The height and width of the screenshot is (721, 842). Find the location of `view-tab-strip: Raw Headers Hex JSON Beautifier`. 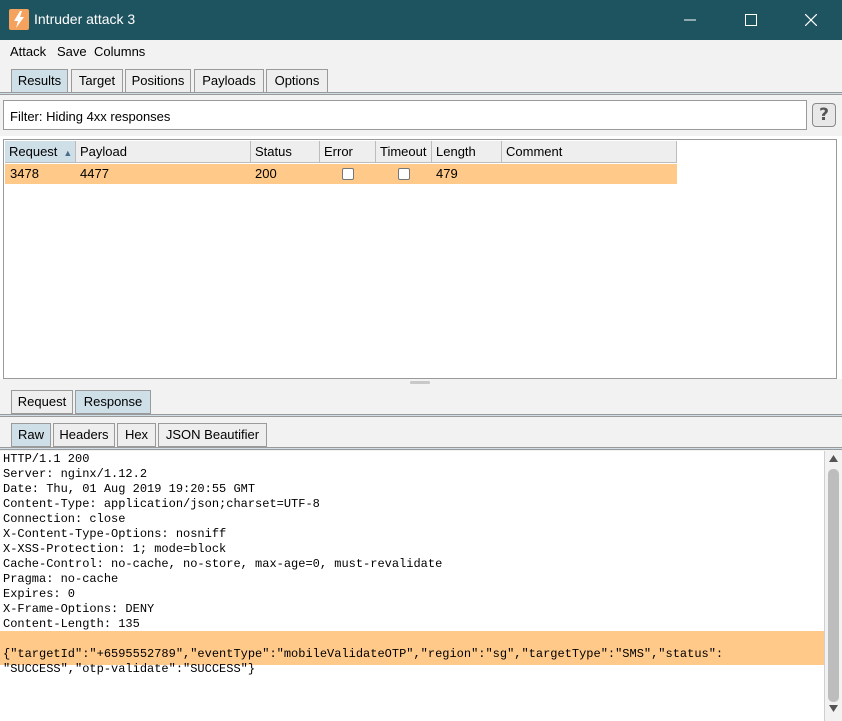

view-tab-strip: Raw Headers Hex JSON Beautifier is located at coordinates (421, 434).